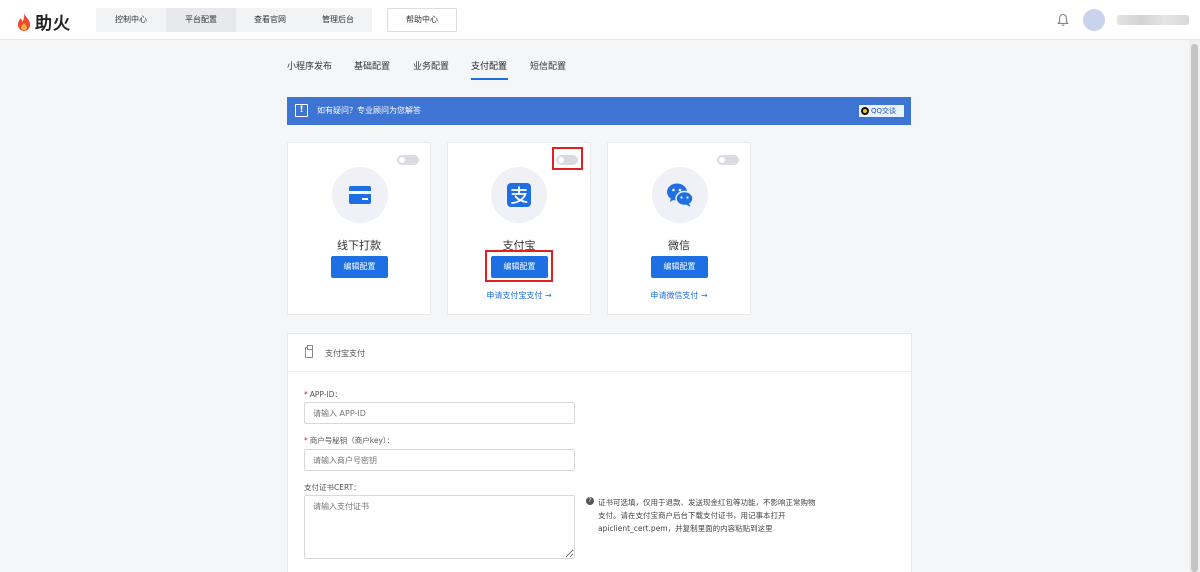 The width and height of the screenshot is (1200, 572). Describe the element at coordinates (270, 20) in the screenshot. I see `nav-tab-official-site: 查看官网` at that location.